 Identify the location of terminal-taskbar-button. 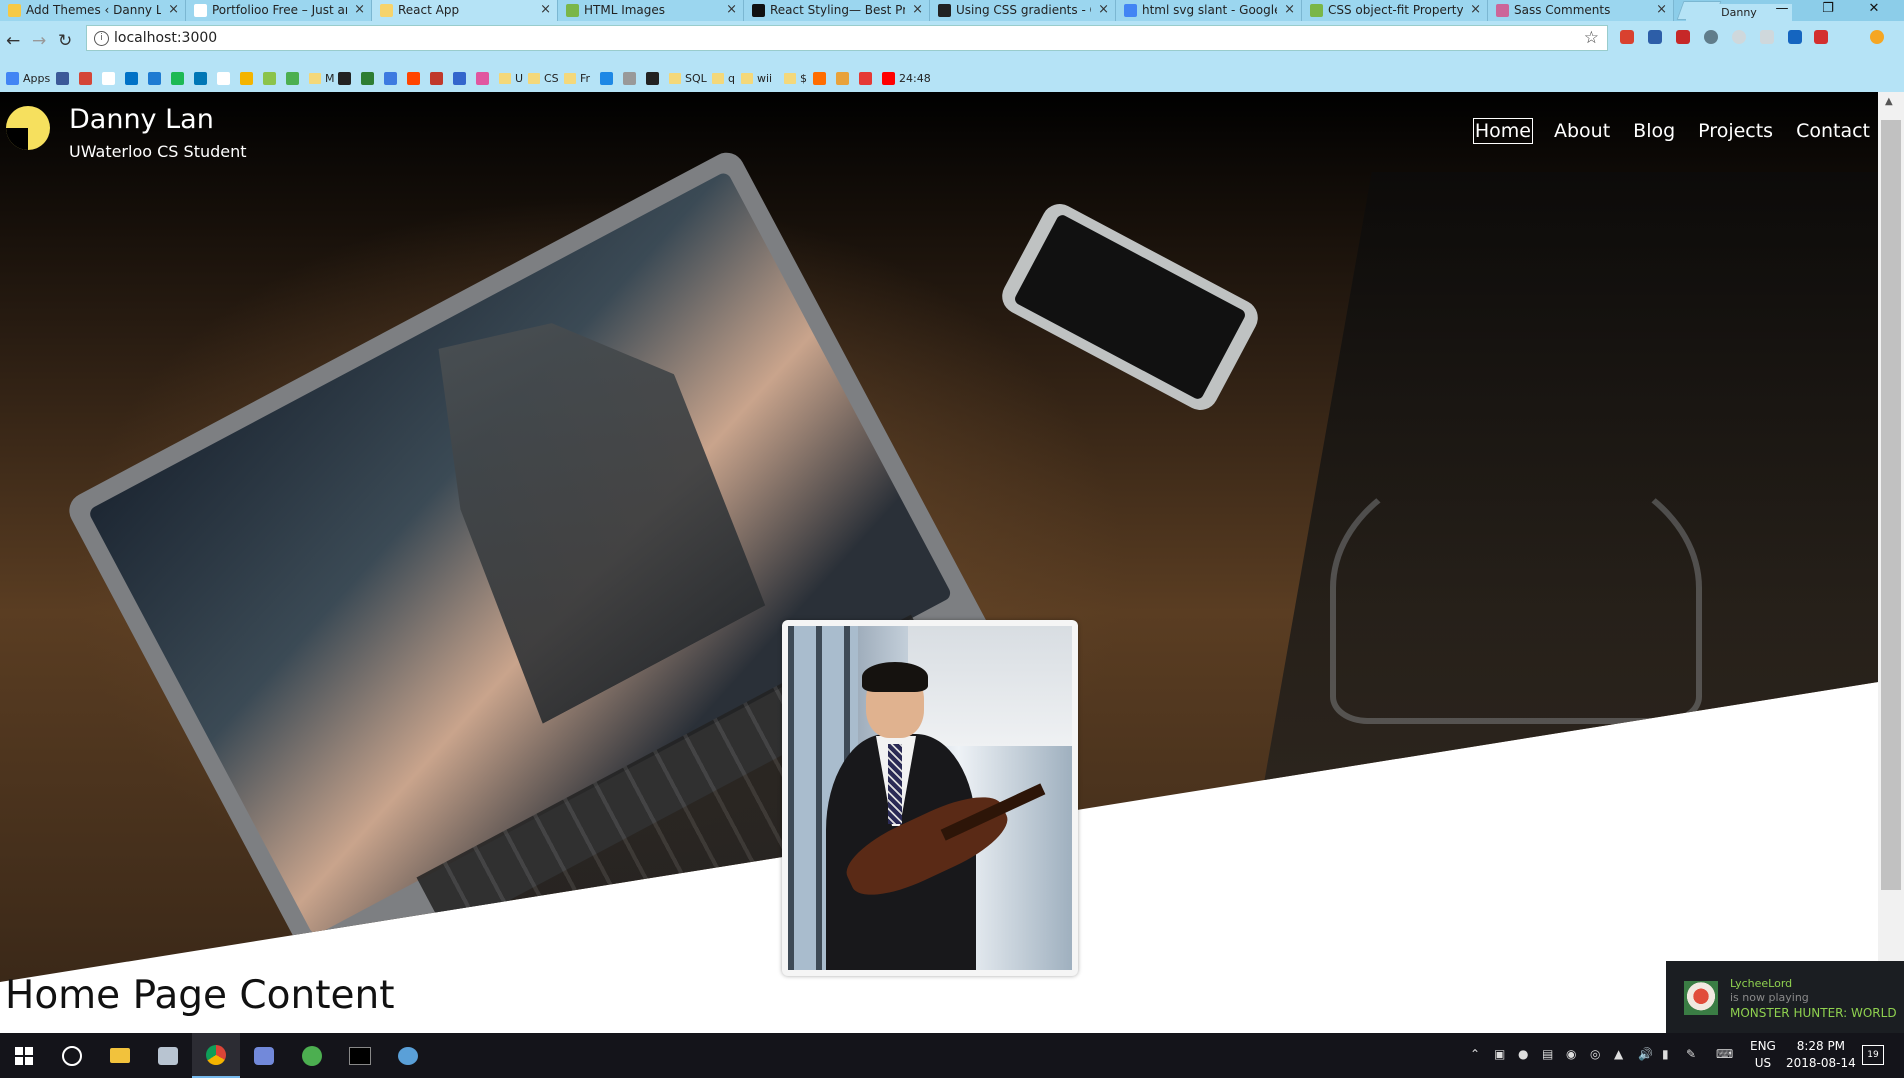
(360, 1055).